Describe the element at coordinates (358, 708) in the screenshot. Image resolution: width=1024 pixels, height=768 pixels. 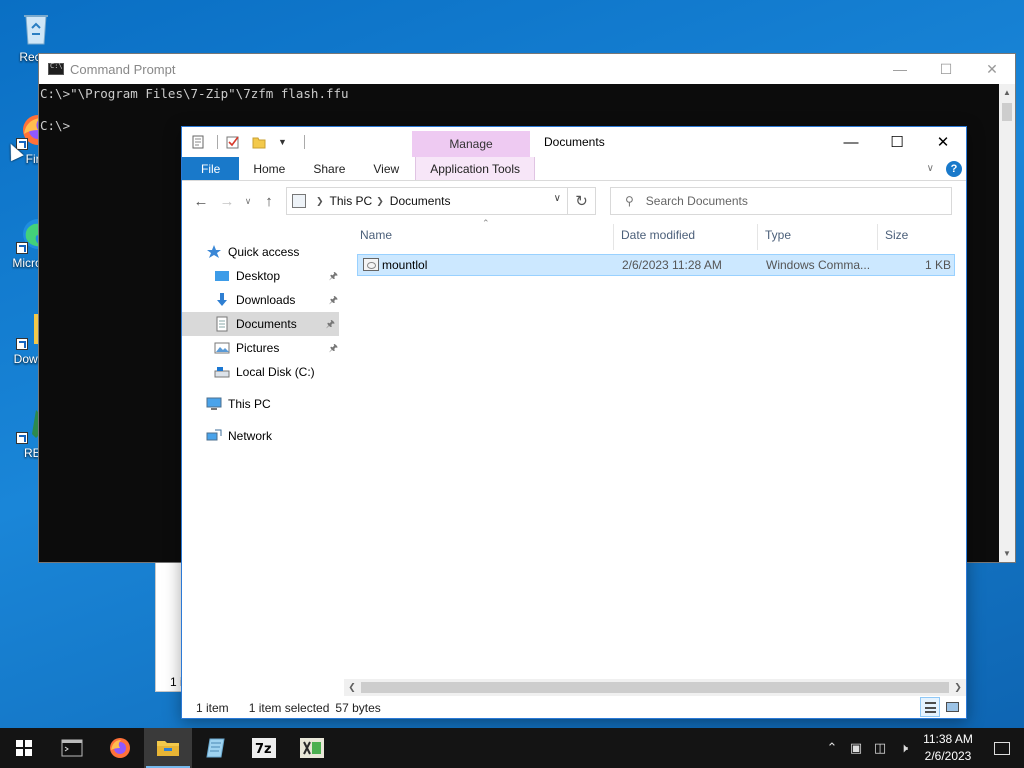
I see `status-size: 57 bytes` at that location.